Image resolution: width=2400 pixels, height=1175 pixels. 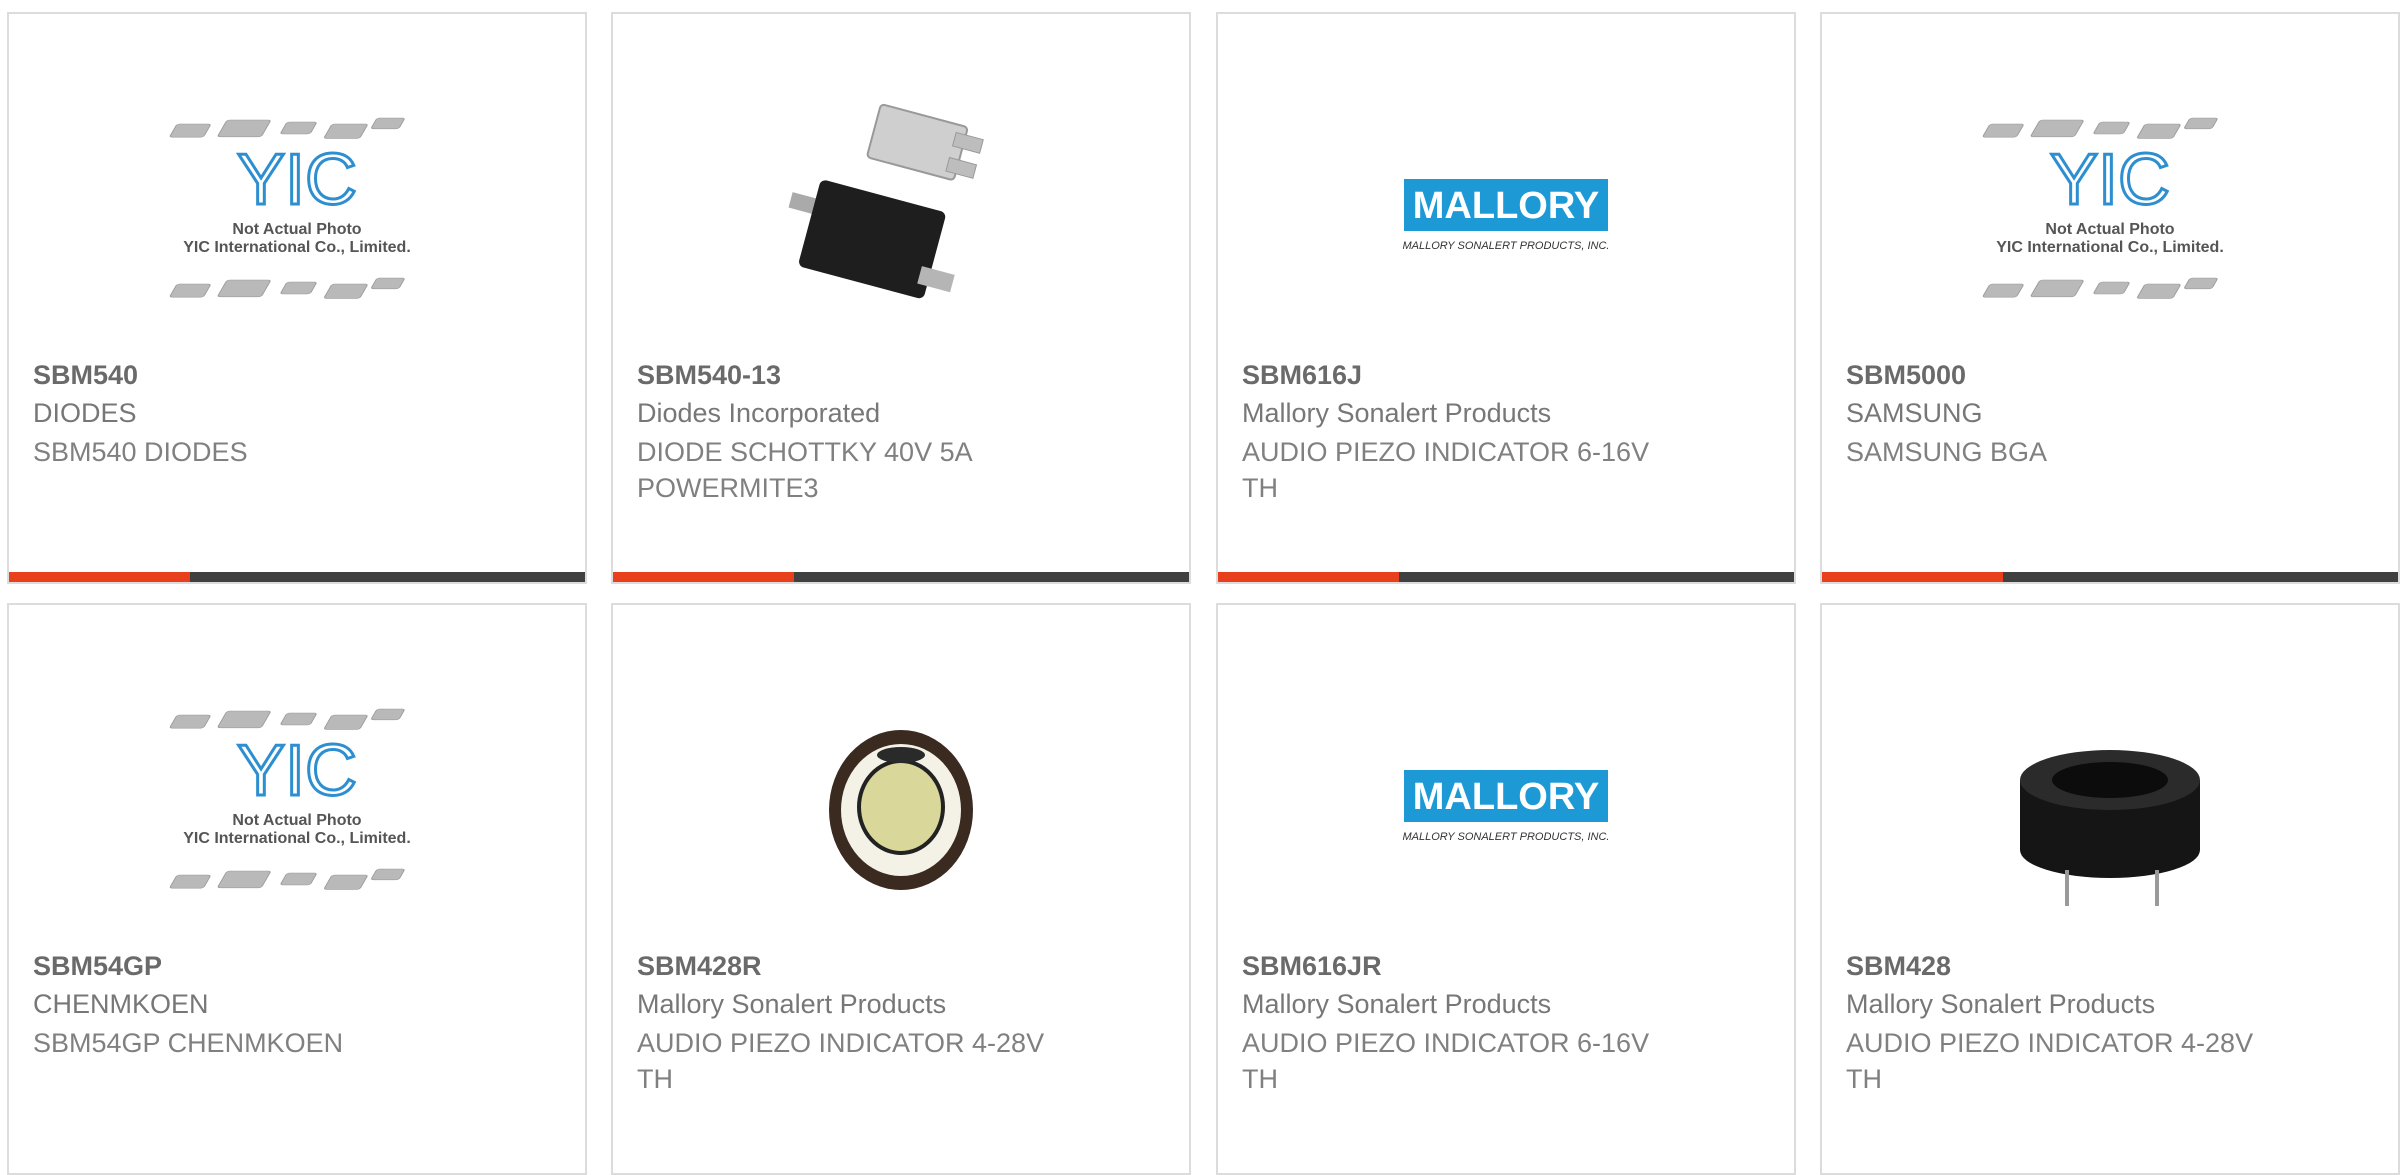 What do you see at coordinates (1302, 375) in the screenshot?
I see `part-number: SBM616J` at bounding box center [1302, 375].